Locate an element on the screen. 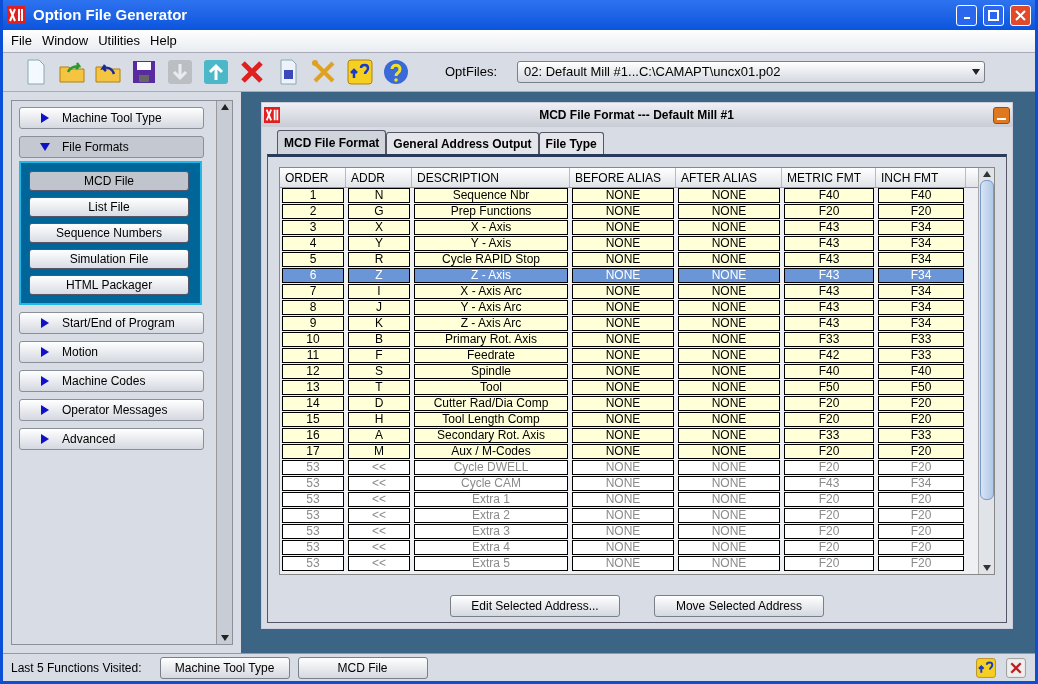 This screenshot has height=684, width=1038. close-icon is located at coordinates (1016, 667).